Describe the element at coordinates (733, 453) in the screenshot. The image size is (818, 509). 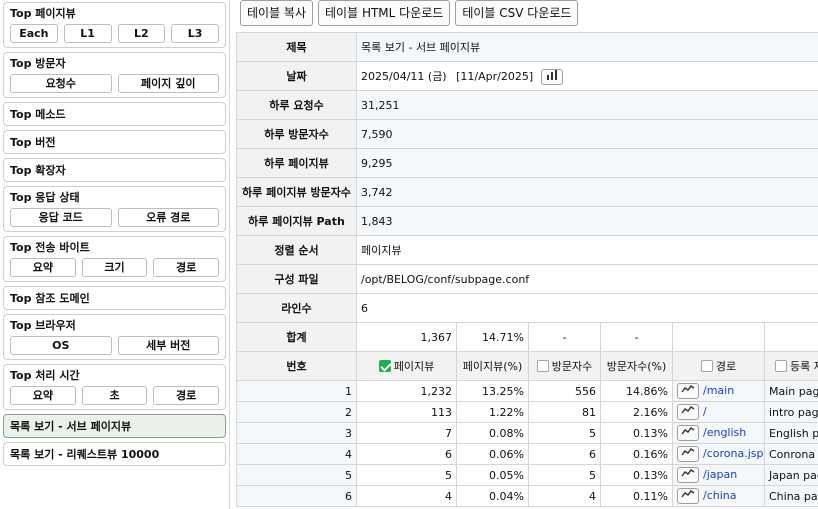
I see `path-link: /corona.jsp` at that location.